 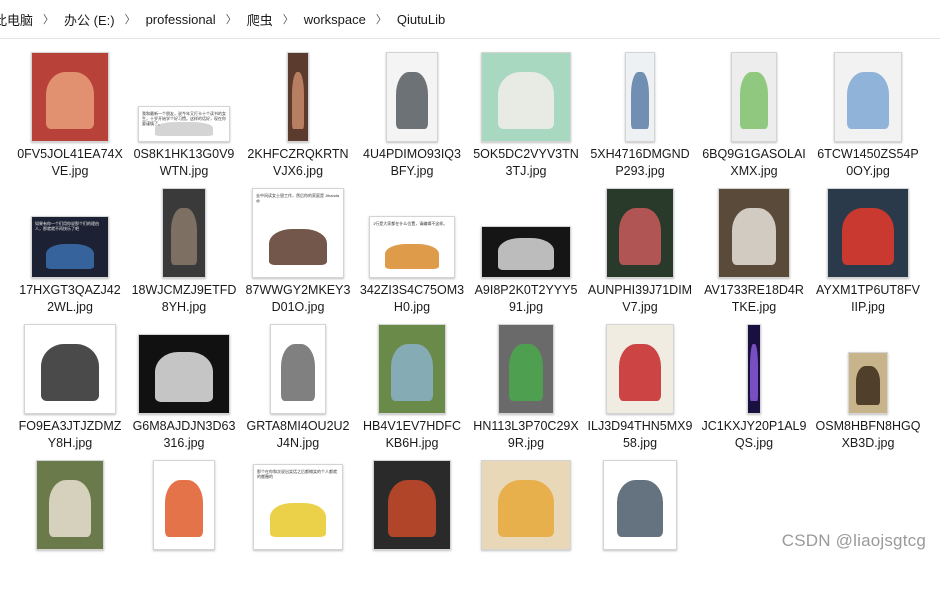 What do you see at coordinates (640, 298) in the screenshot?
I see `file-name: AUNPHI39J71DIMV7.jpg` at bounding box center [640, 298].